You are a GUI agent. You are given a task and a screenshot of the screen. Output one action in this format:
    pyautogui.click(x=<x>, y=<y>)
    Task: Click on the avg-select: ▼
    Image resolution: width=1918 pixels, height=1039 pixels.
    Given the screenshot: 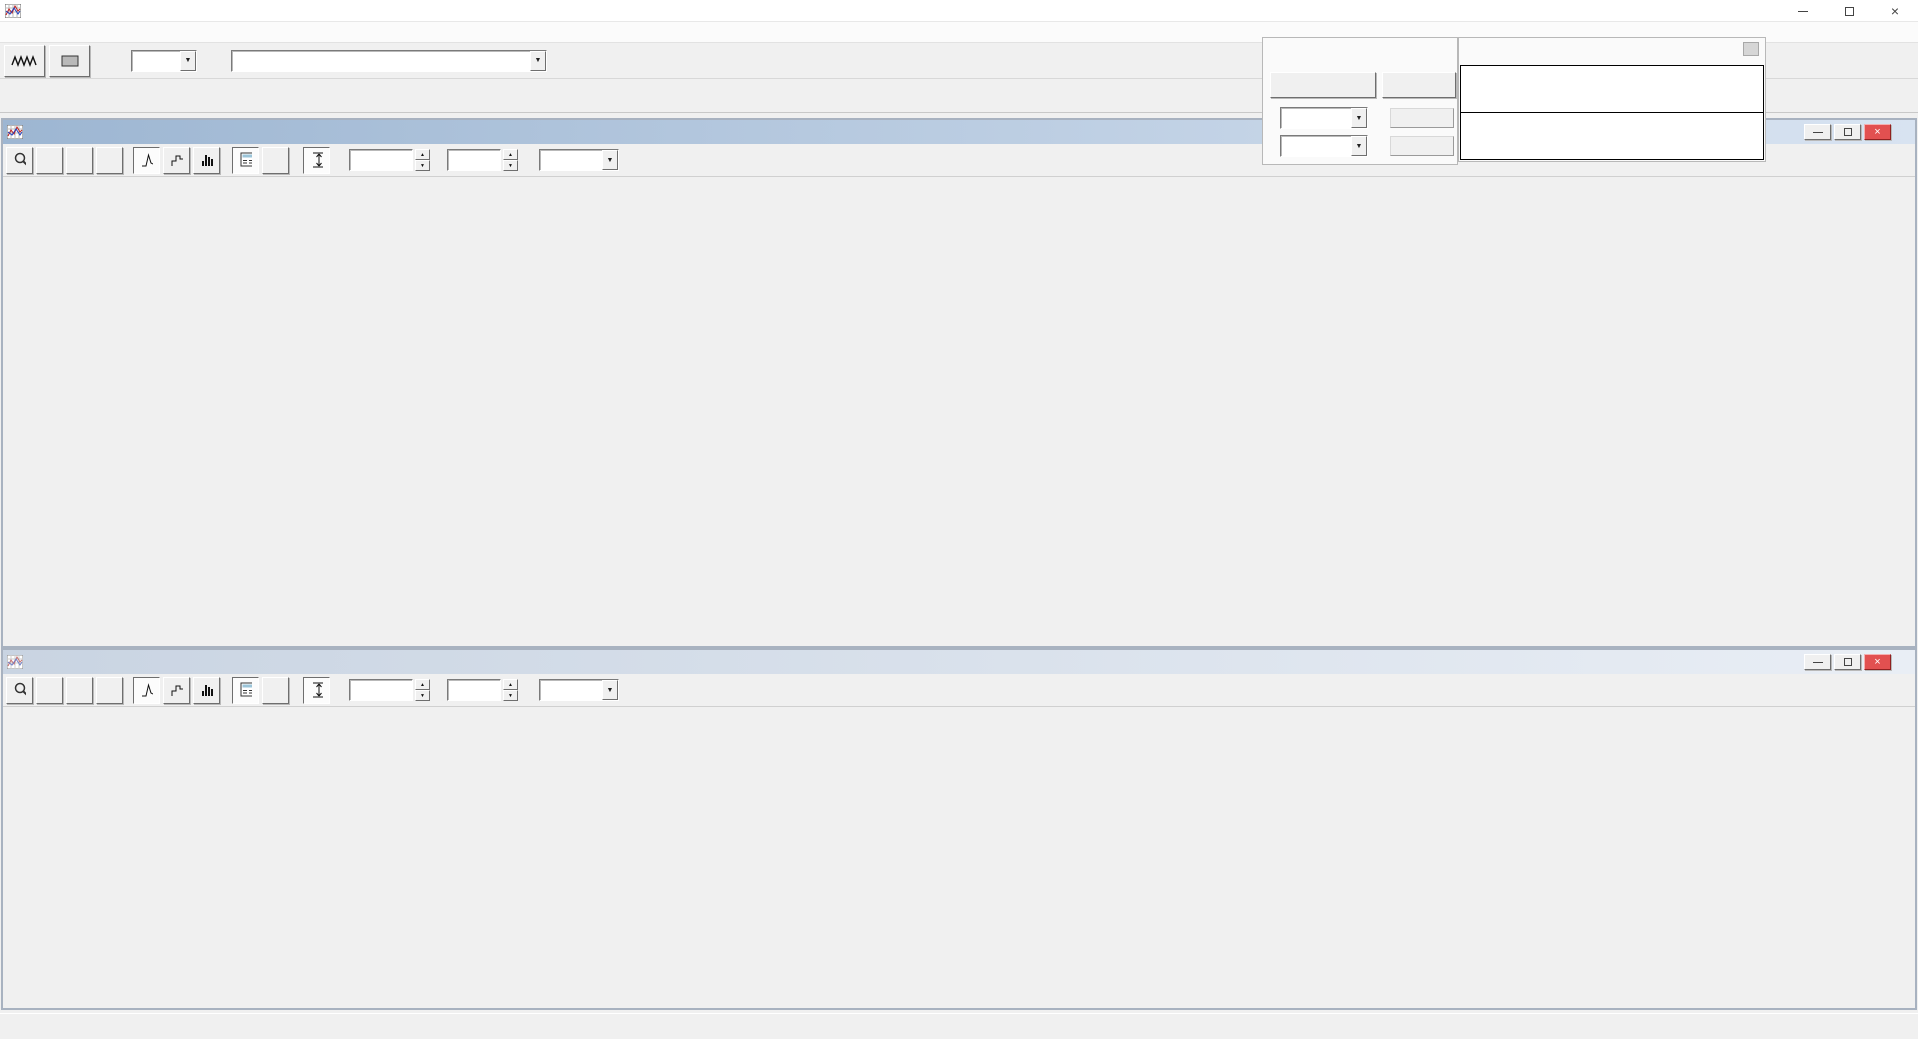 What is the action you would take?
    pyautogui.click(x=164, y=60)
    